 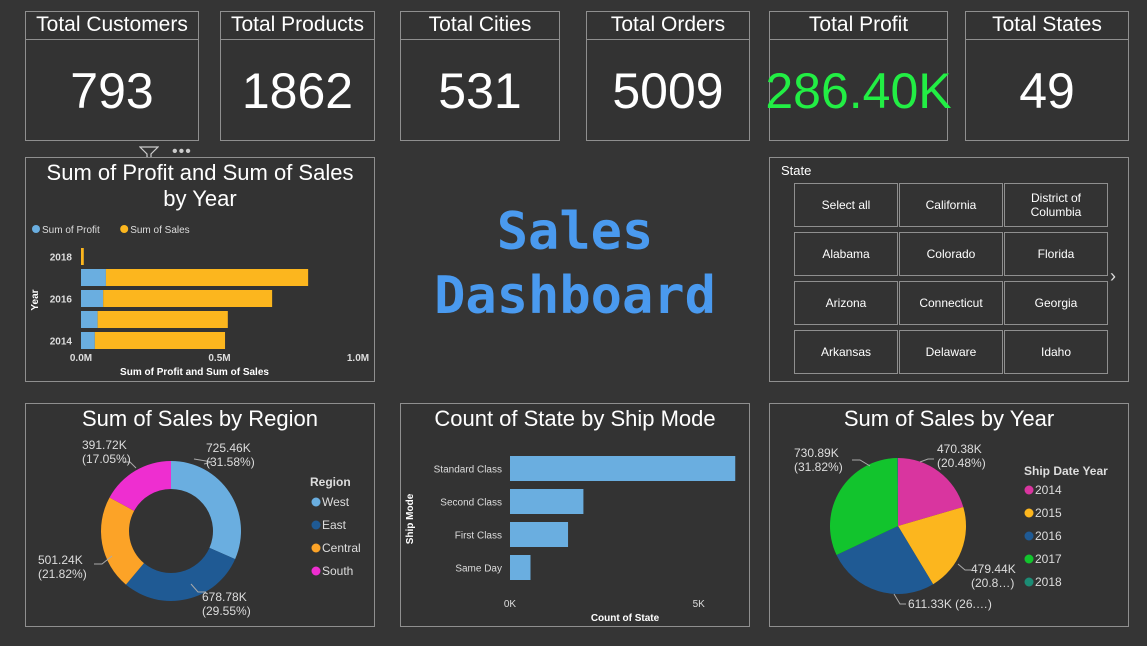 What do you see at coordinates (951, 352) in the screenshot?
I see `slicer-item: Delaware` at bounding box center [951, 352].